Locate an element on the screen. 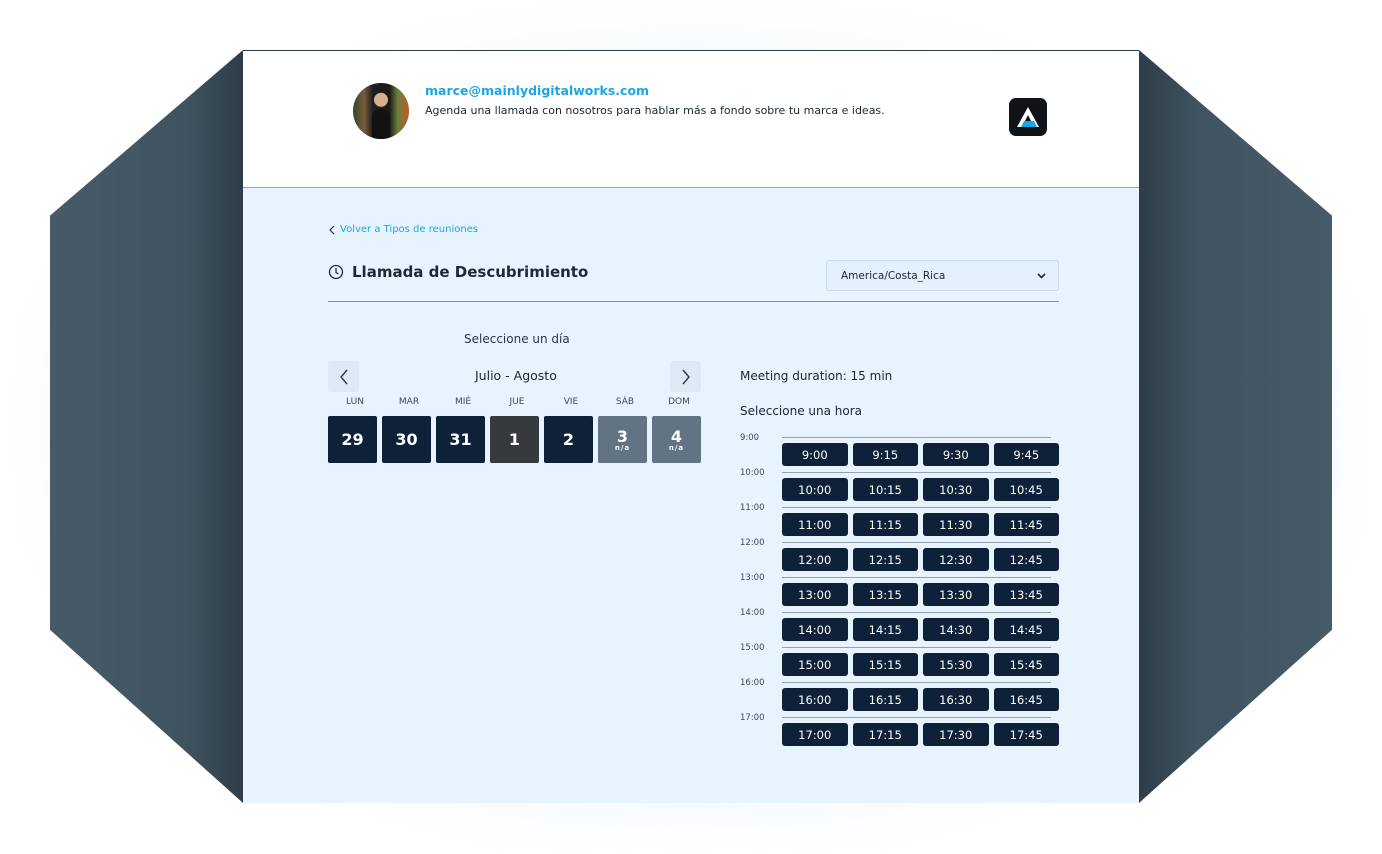 This screenshot has width=1382, height=854. hour-group: 15:00 15:00 15:15 15:30 15:45 is located at coordinates (900, 659).